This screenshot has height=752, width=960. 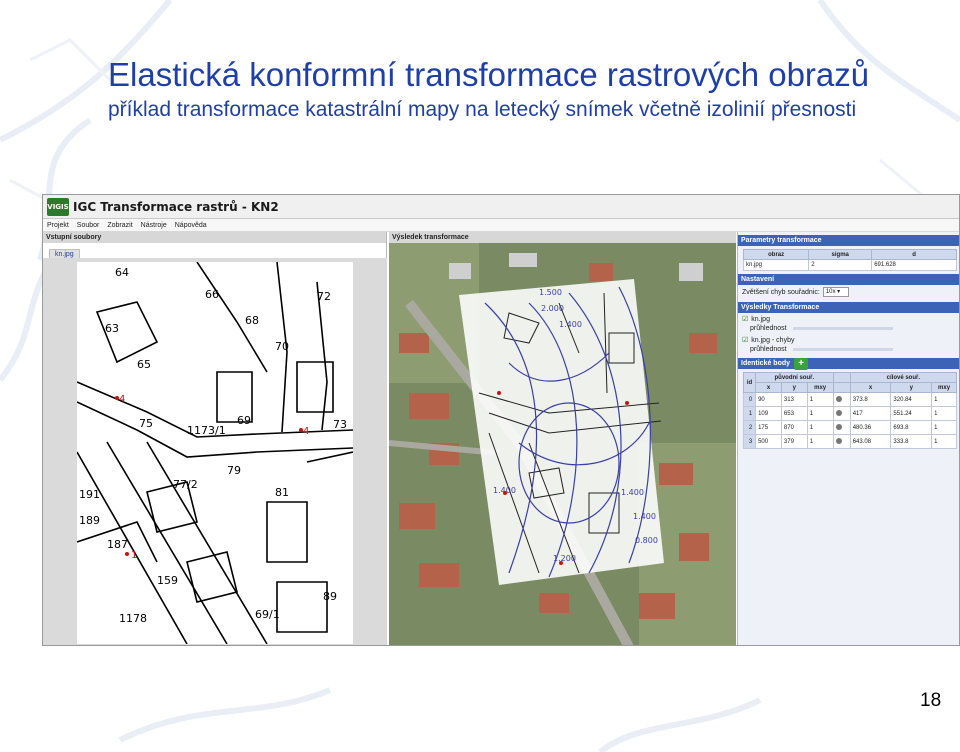 I want to click on source-y-input: 313, so click(x=794, y=399).